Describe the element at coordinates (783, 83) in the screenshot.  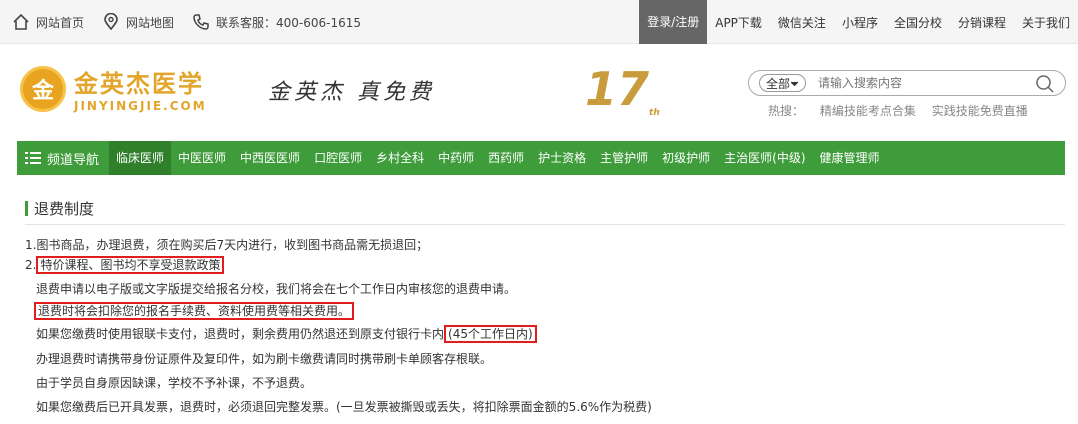
I see `search-scope-select: 全部` at that location.